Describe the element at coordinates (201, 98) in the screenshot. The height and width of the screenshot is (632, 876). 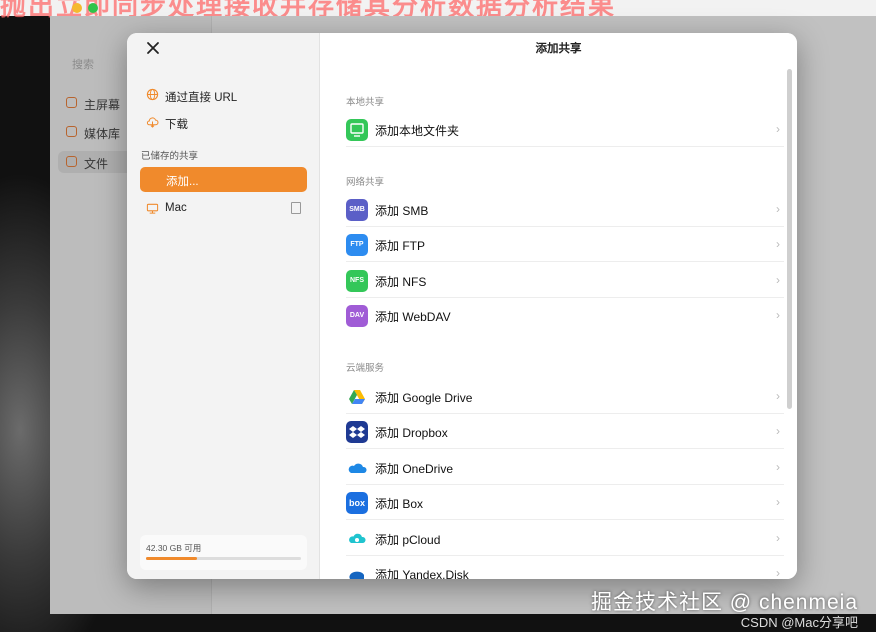
I see `sidebar-item-label: 通过直接 URL` at that location.